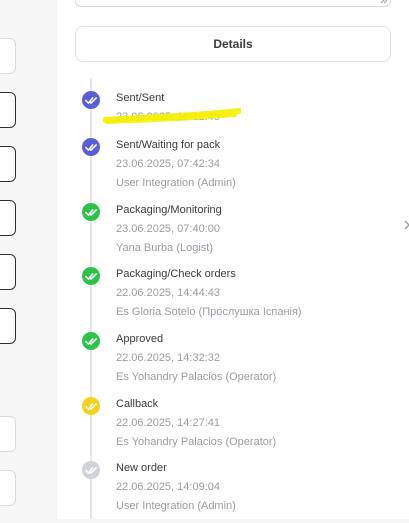  Describe the element at coordinates (168, 117) in the screenshot. I see `history-date: 23.06.2025, 15:12:45` at that location.